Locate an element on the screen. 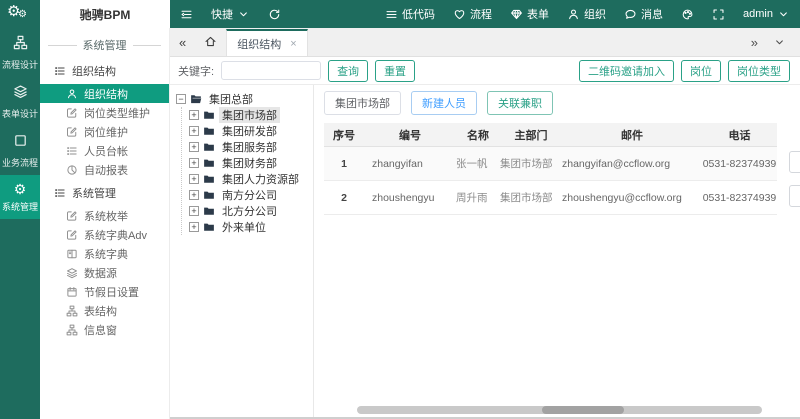  pie-chart-icon is located at coordinates (72, 170).